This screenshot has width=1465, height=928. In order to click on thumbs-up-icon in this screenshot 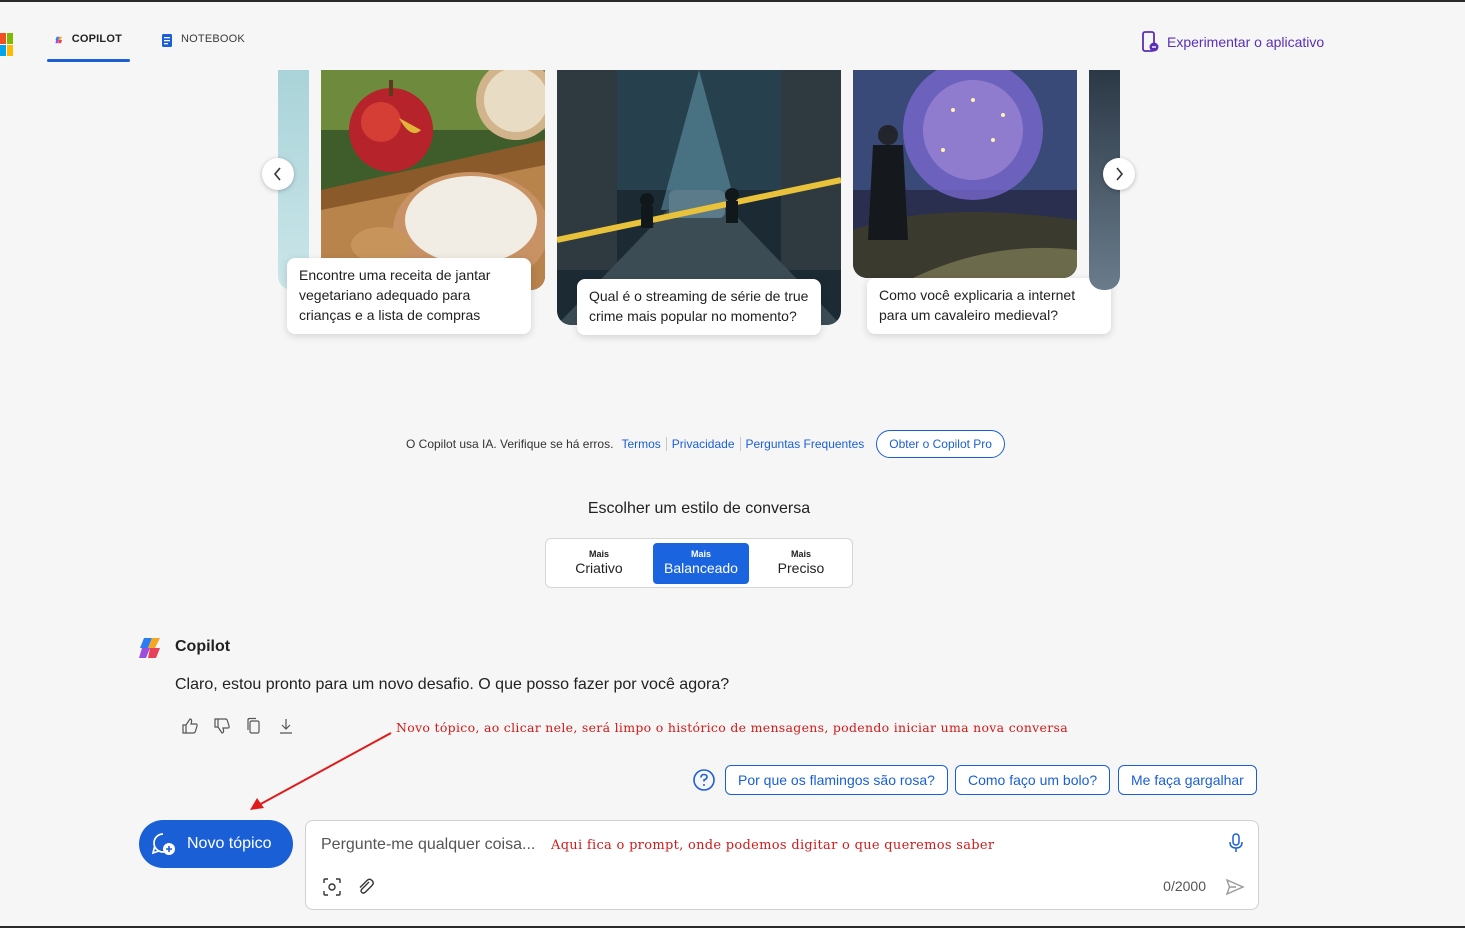, I will do `click(190, 726)`.